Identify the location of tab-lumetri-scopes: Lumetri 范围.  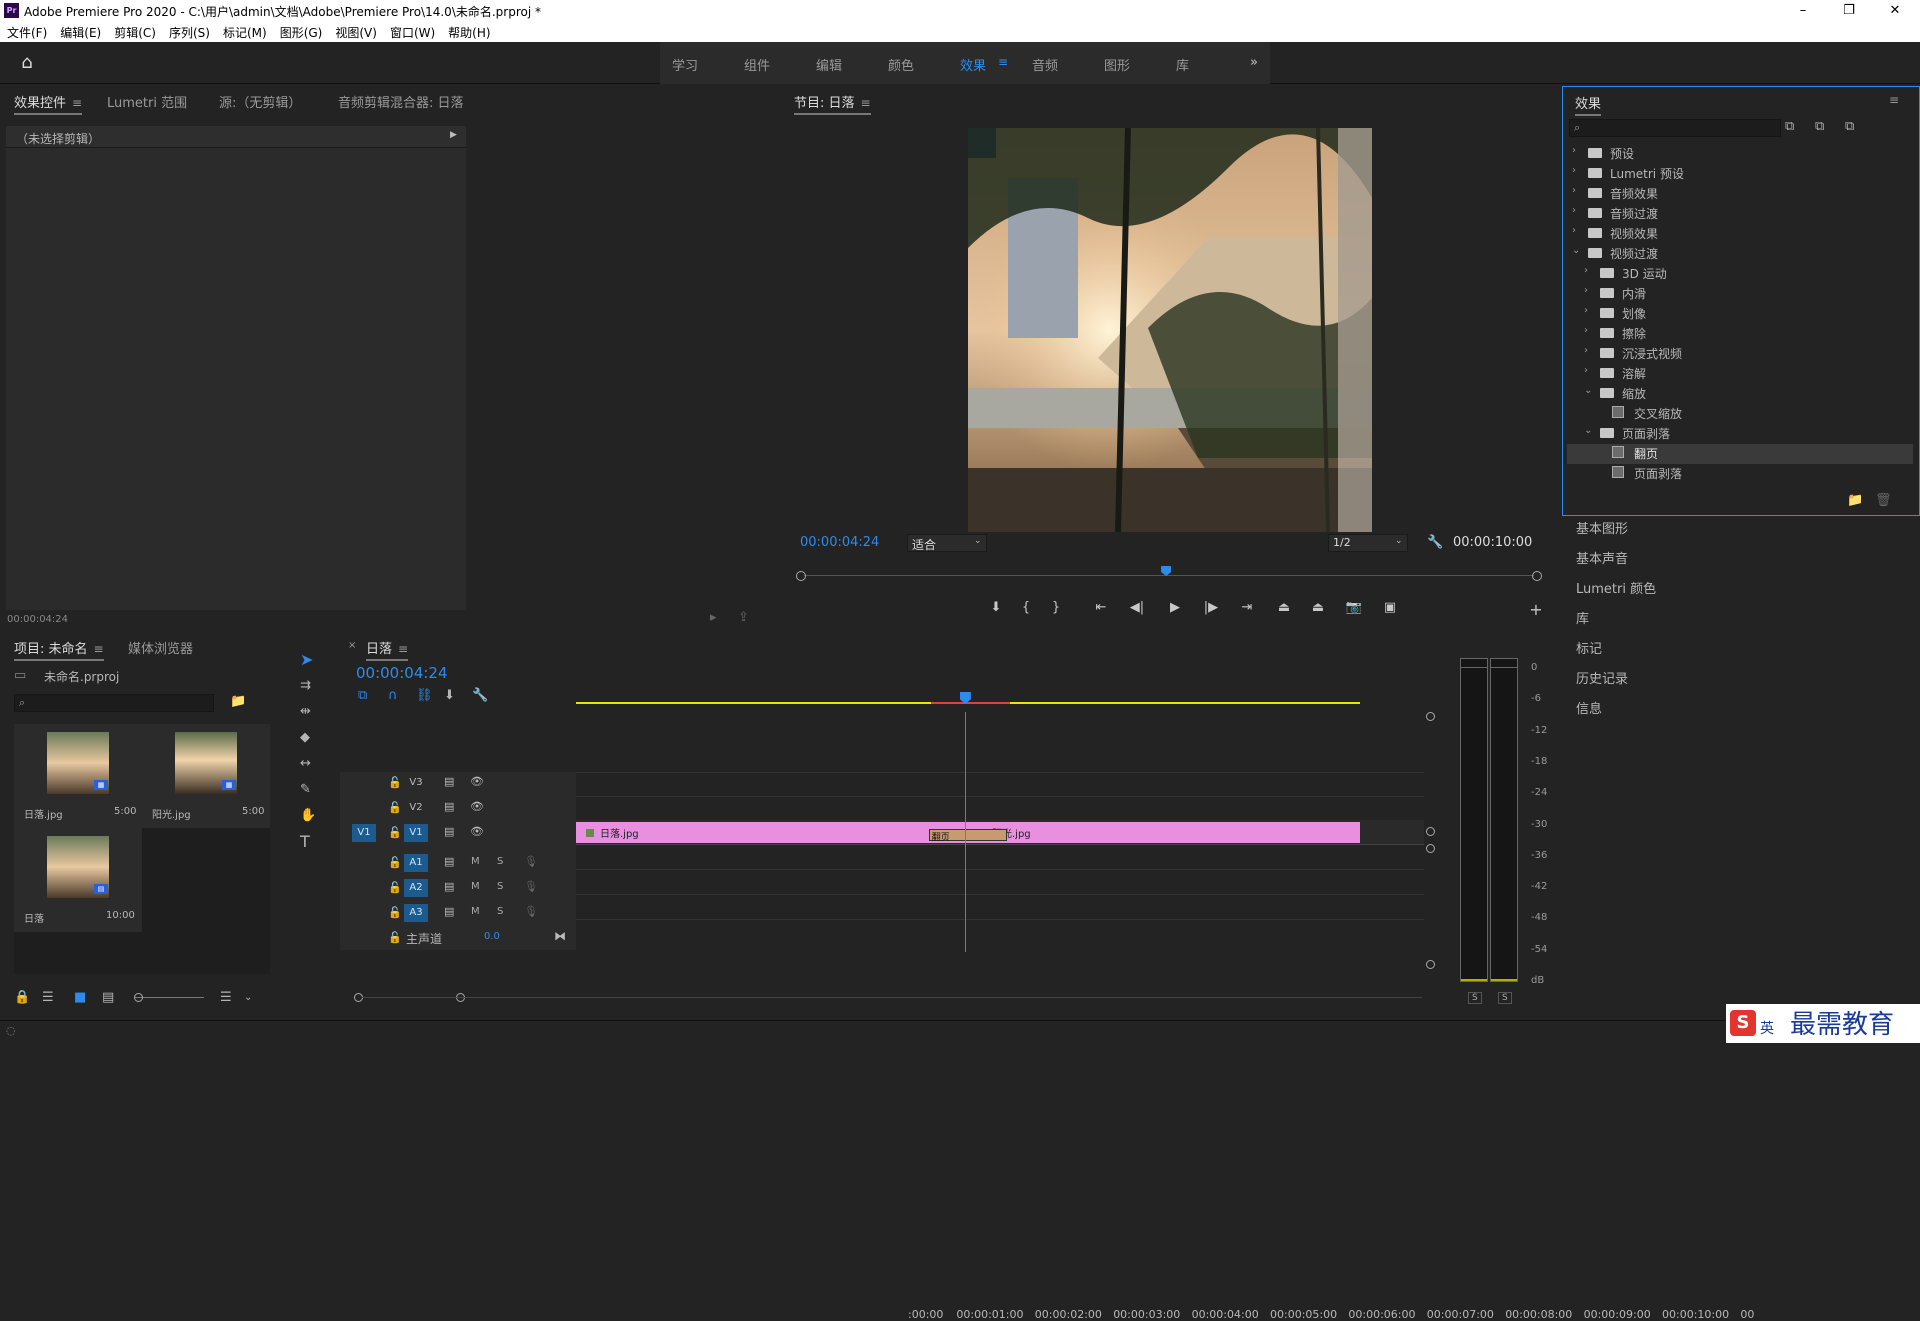
(147, 101).